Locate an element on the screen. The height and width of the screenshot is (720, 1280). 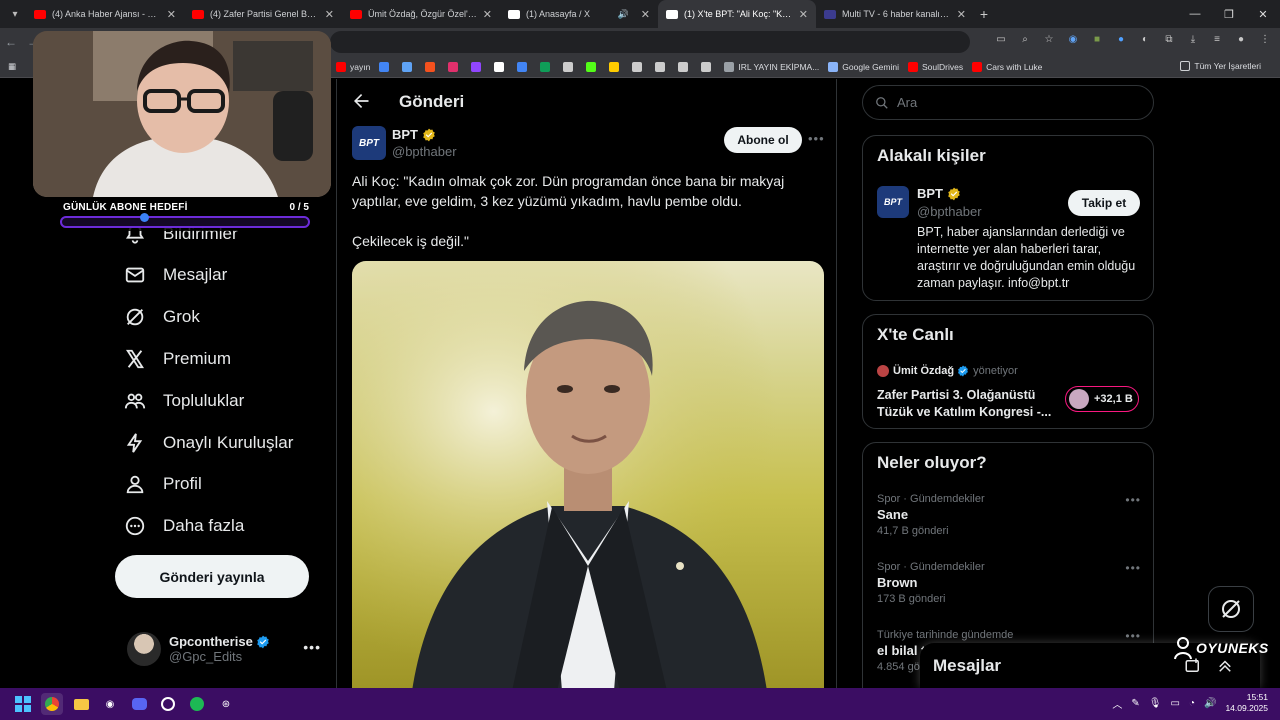
browser-tab: (1) Anasayfa / X 🔊 ✕ is located at coordinates (579, 14).